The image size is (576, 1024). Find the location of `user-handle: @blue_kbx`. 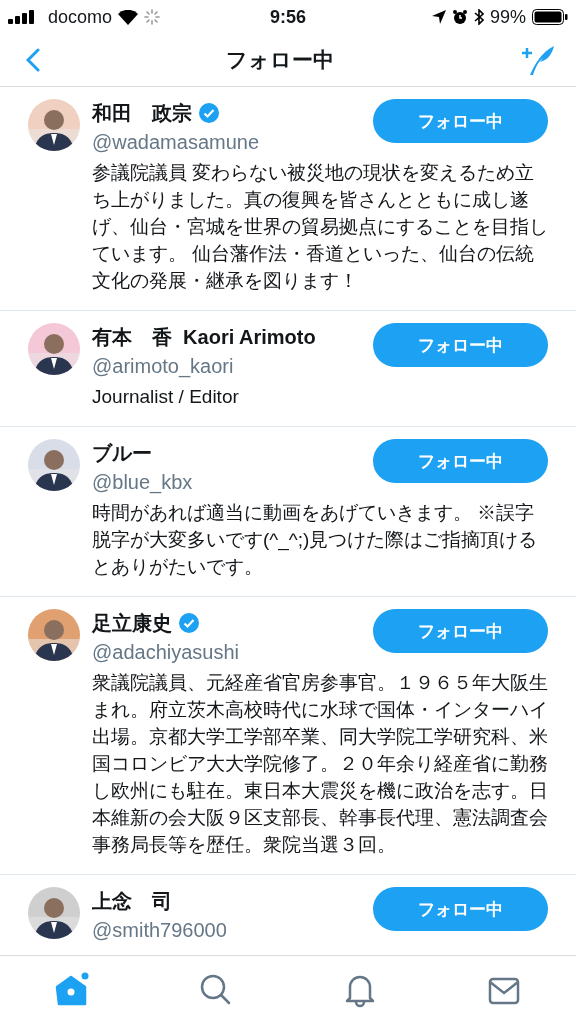

user-handle: @blue_kbx is located at coordinates (142, 483).